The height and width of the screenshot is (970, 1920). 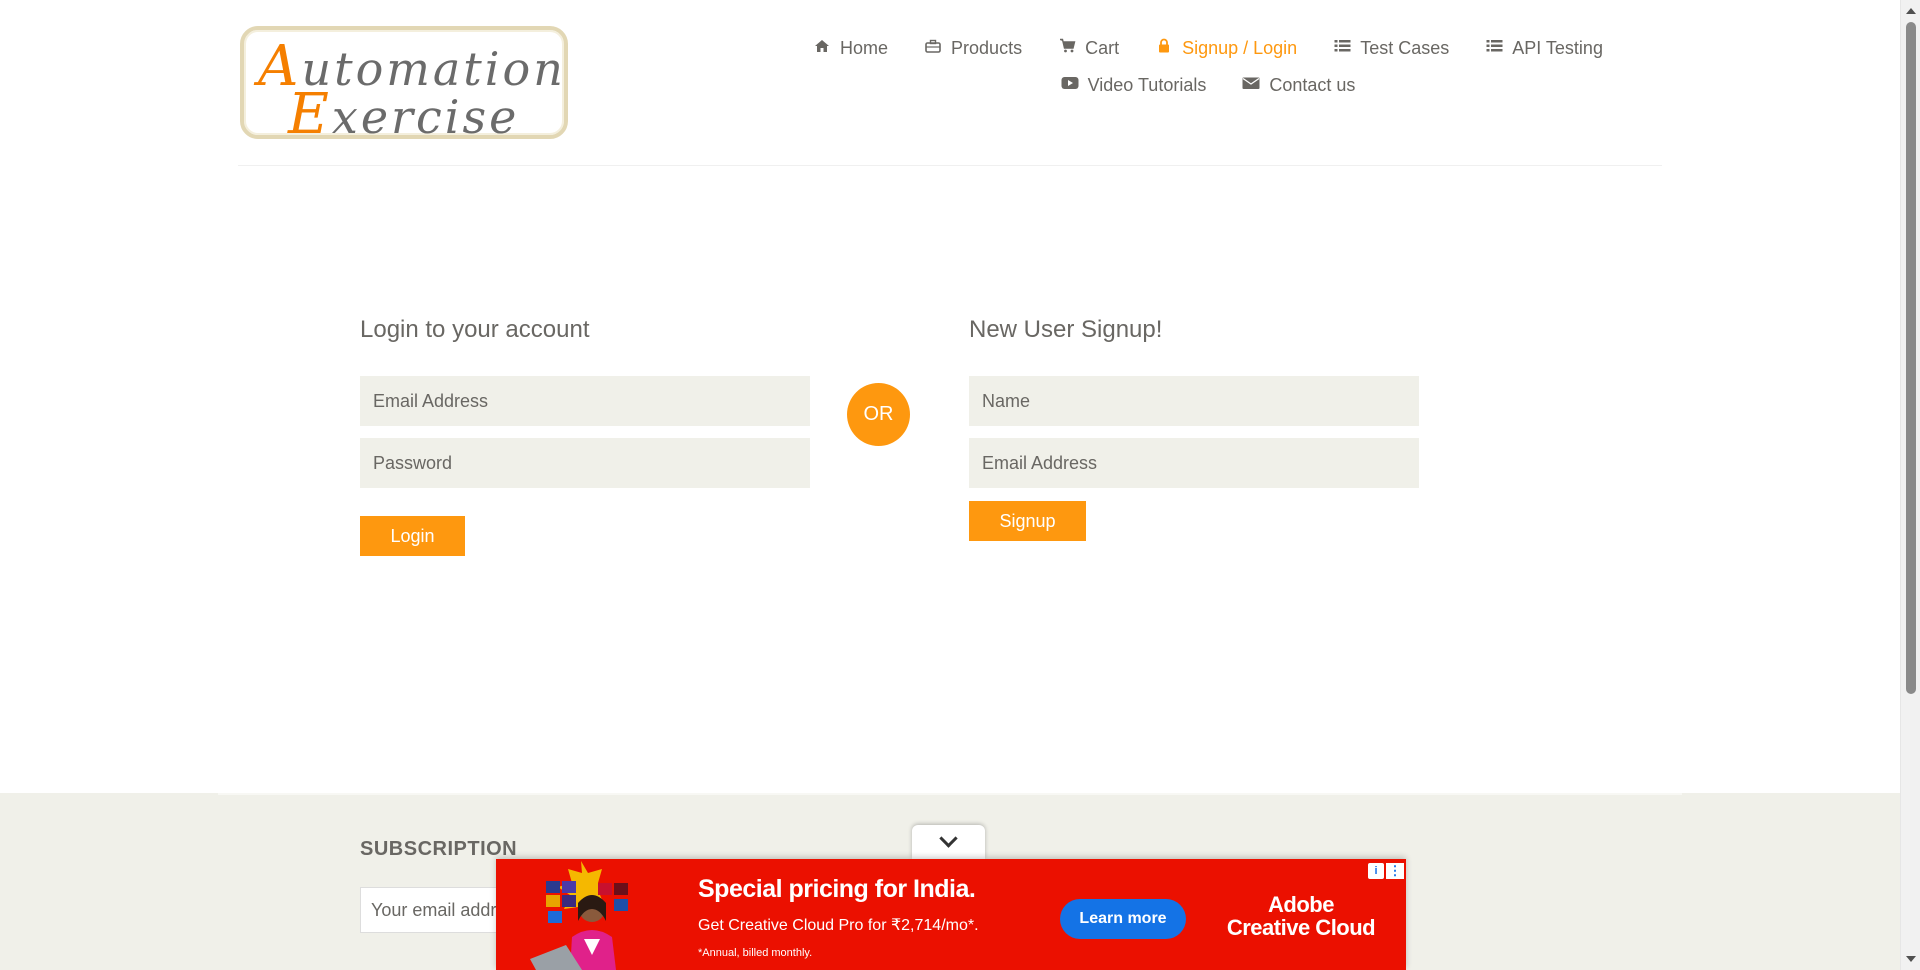 What do you see at coordinates (1911, 358) in the screenshot?
I see `scrollbar-thumb` at bounding box center [1911, 358].